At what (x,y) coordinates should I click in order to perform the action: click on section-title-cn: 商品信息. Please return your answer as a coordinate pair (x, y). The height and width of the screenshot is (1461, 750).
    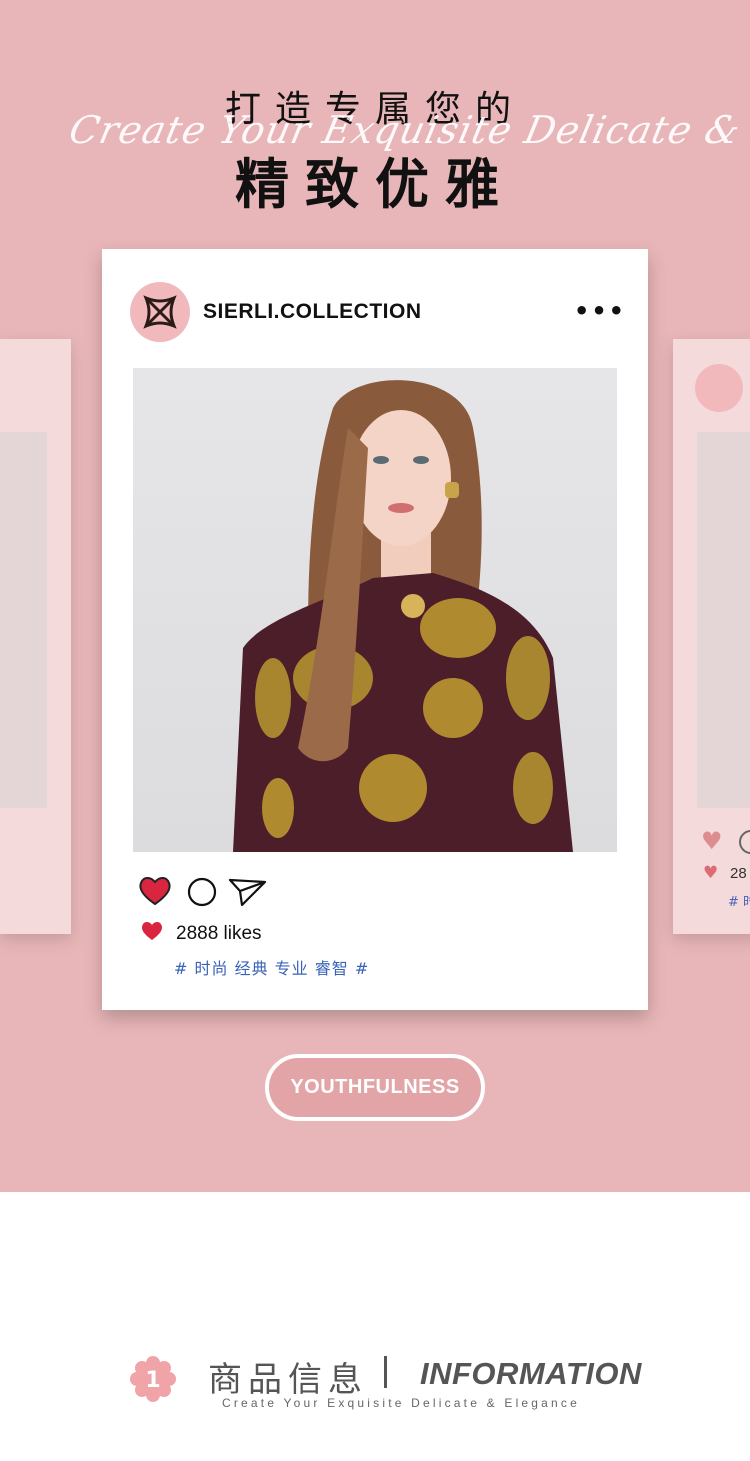
    Looking at the image, I should click on (288, 1380).